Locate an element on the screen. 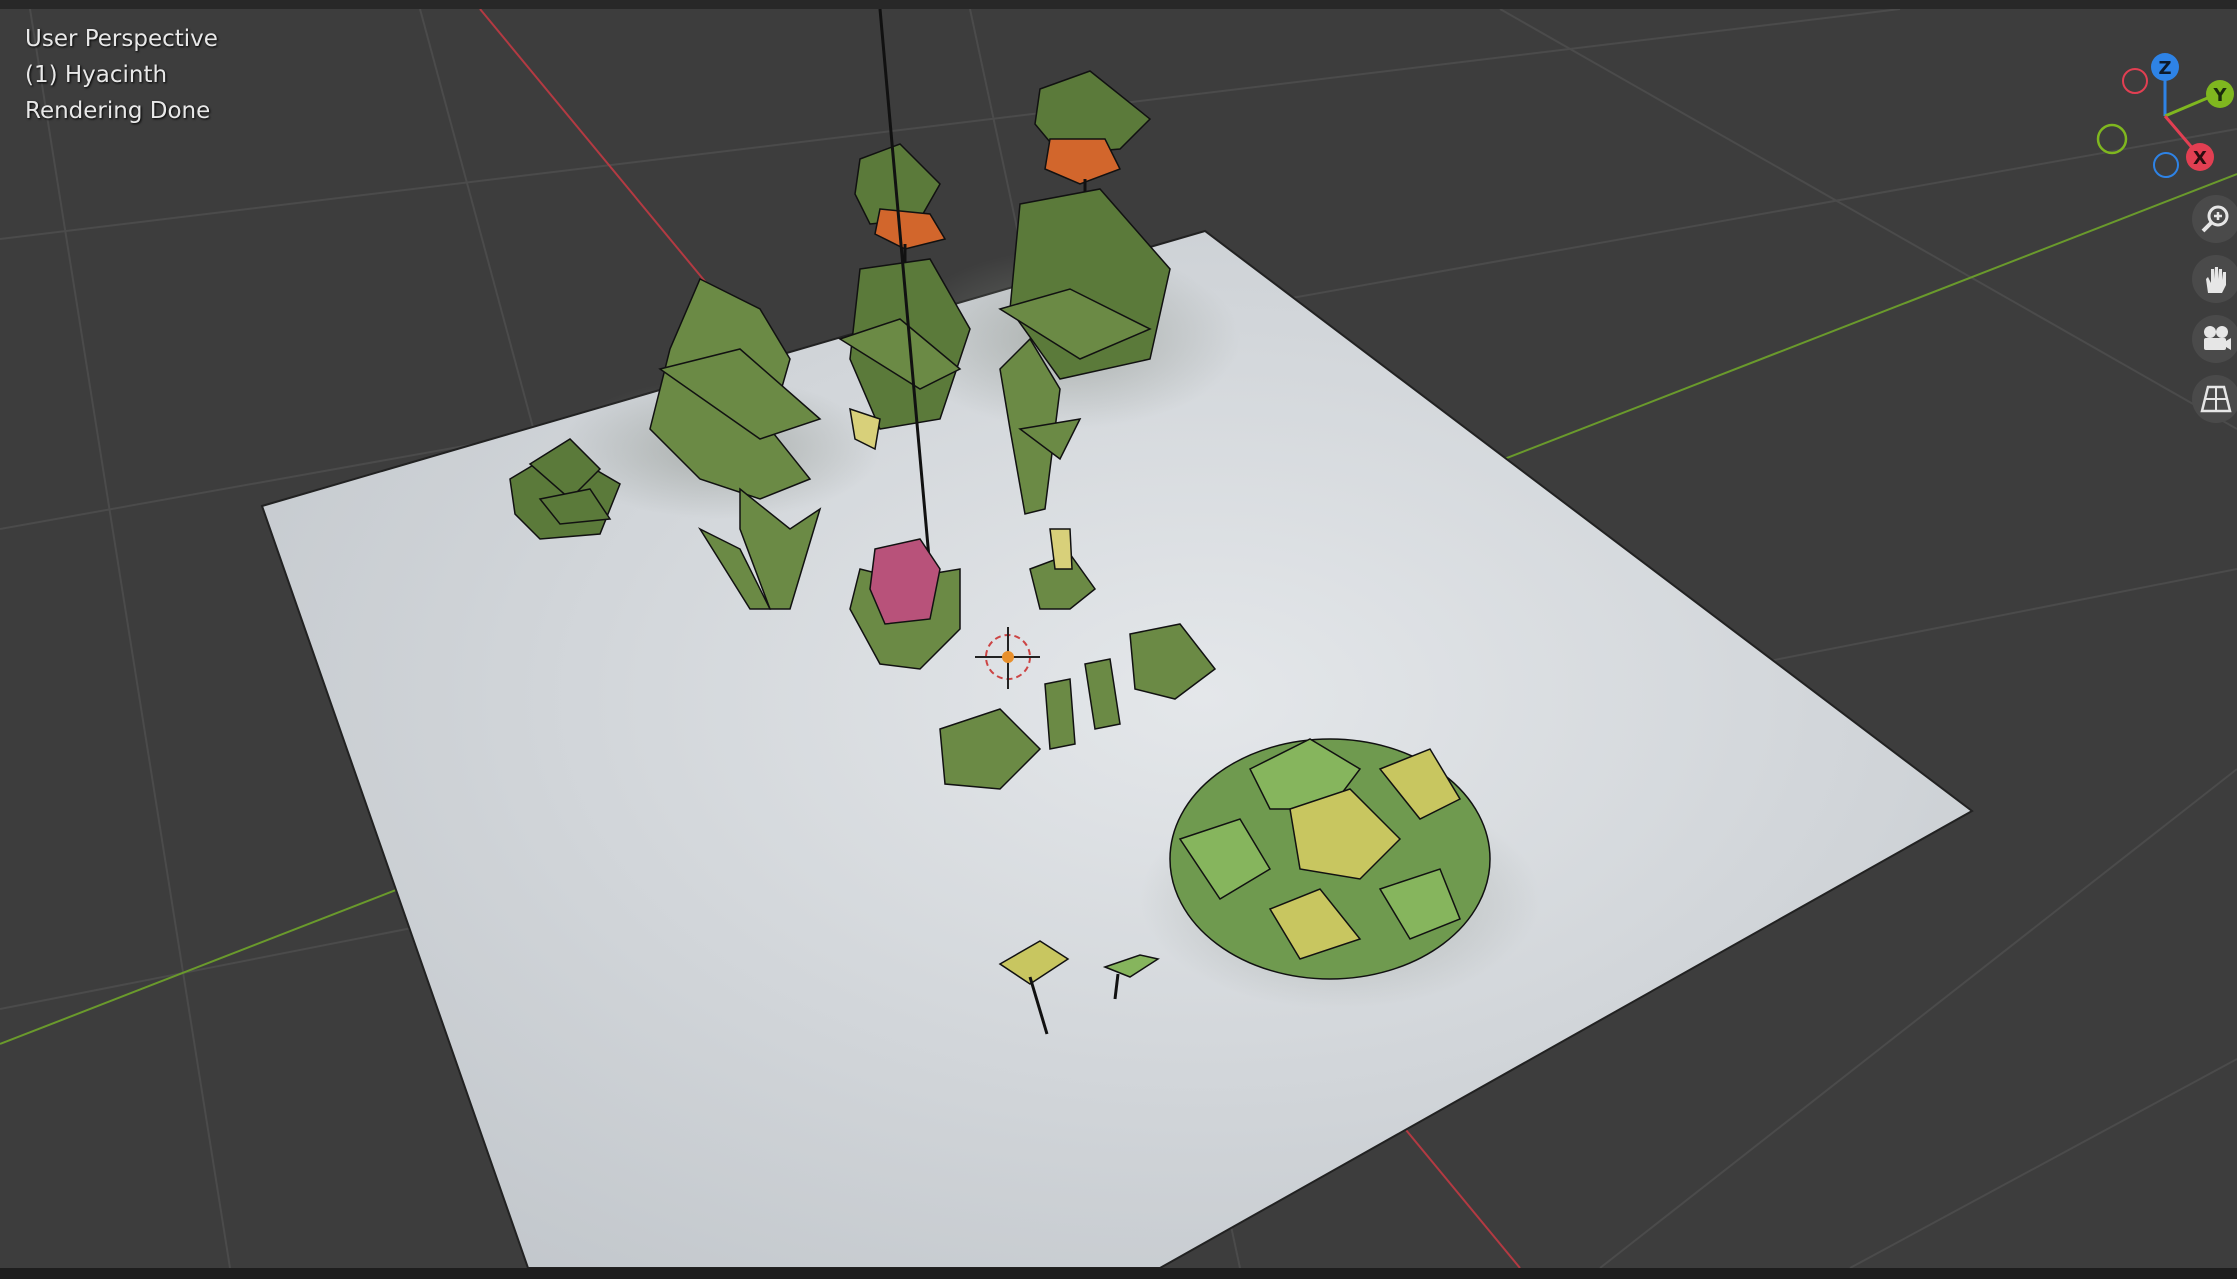  render-status-label: Rendering Done is located at coordinates (118, 111).